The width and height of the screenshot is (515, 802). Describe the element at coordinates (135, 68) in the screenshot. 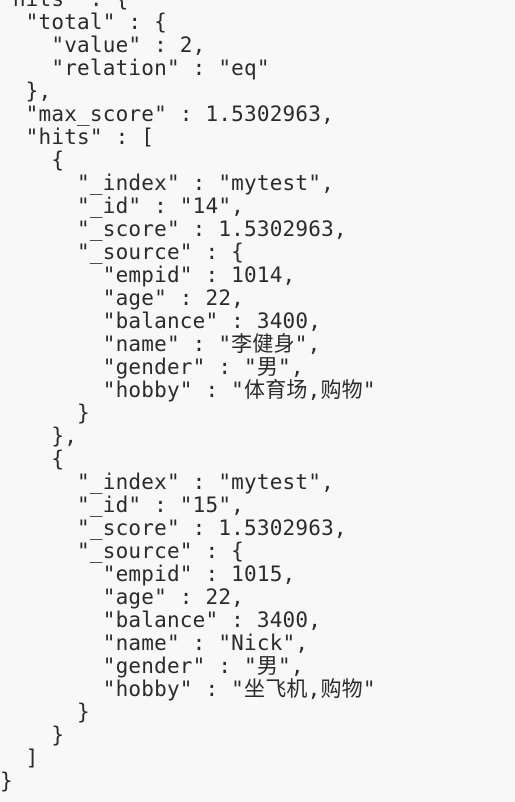

I see `code-line: "relation" : "eq"` at that location.